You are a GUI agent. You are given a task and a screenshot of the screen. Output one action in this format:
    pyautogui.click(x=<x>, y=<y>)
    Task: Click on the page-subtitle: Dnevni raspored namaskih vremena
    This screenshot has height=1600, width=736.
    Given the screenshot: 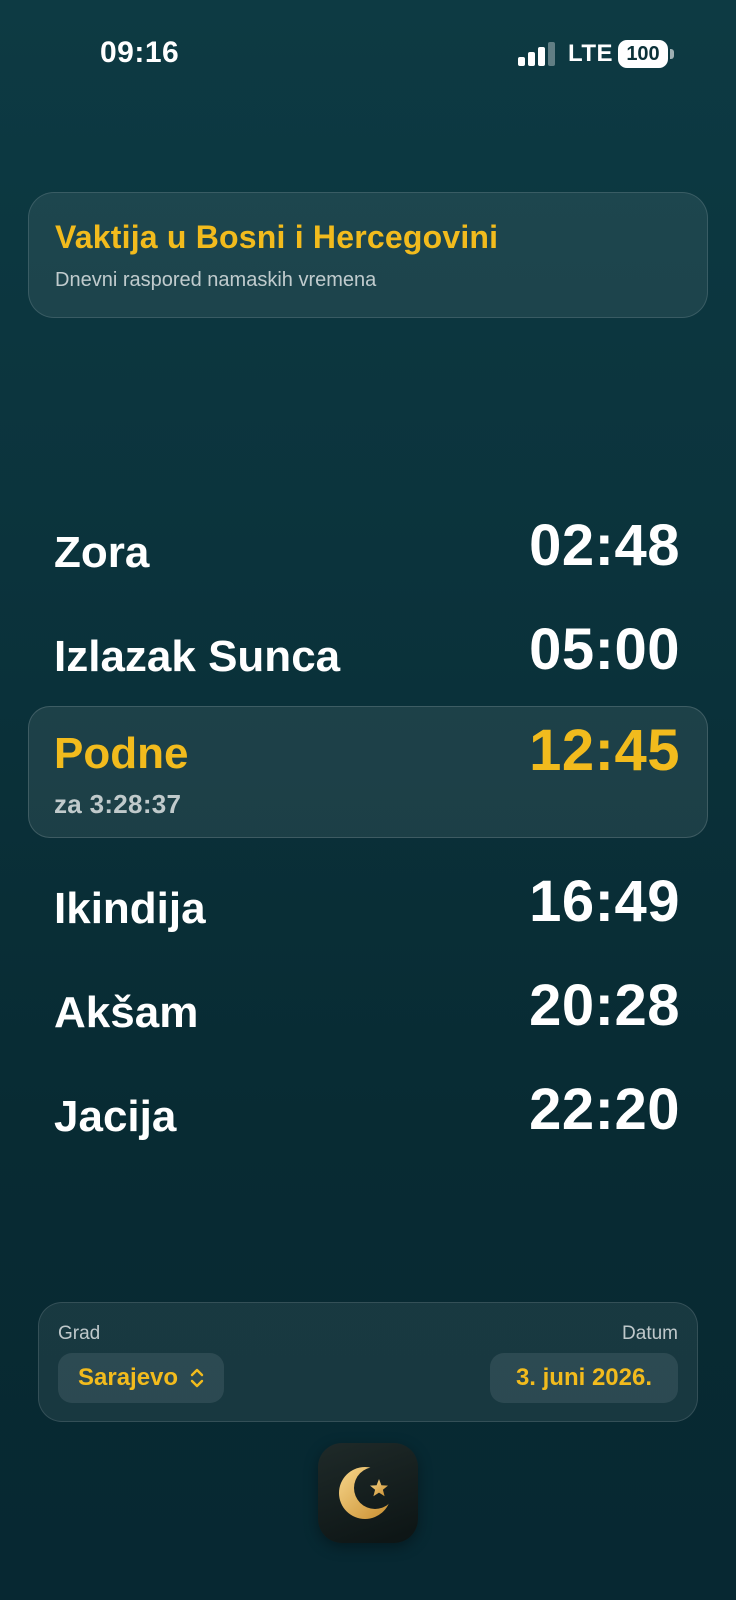 What is the action you would take?
    pyautogui.click(x=216, y=280)
    